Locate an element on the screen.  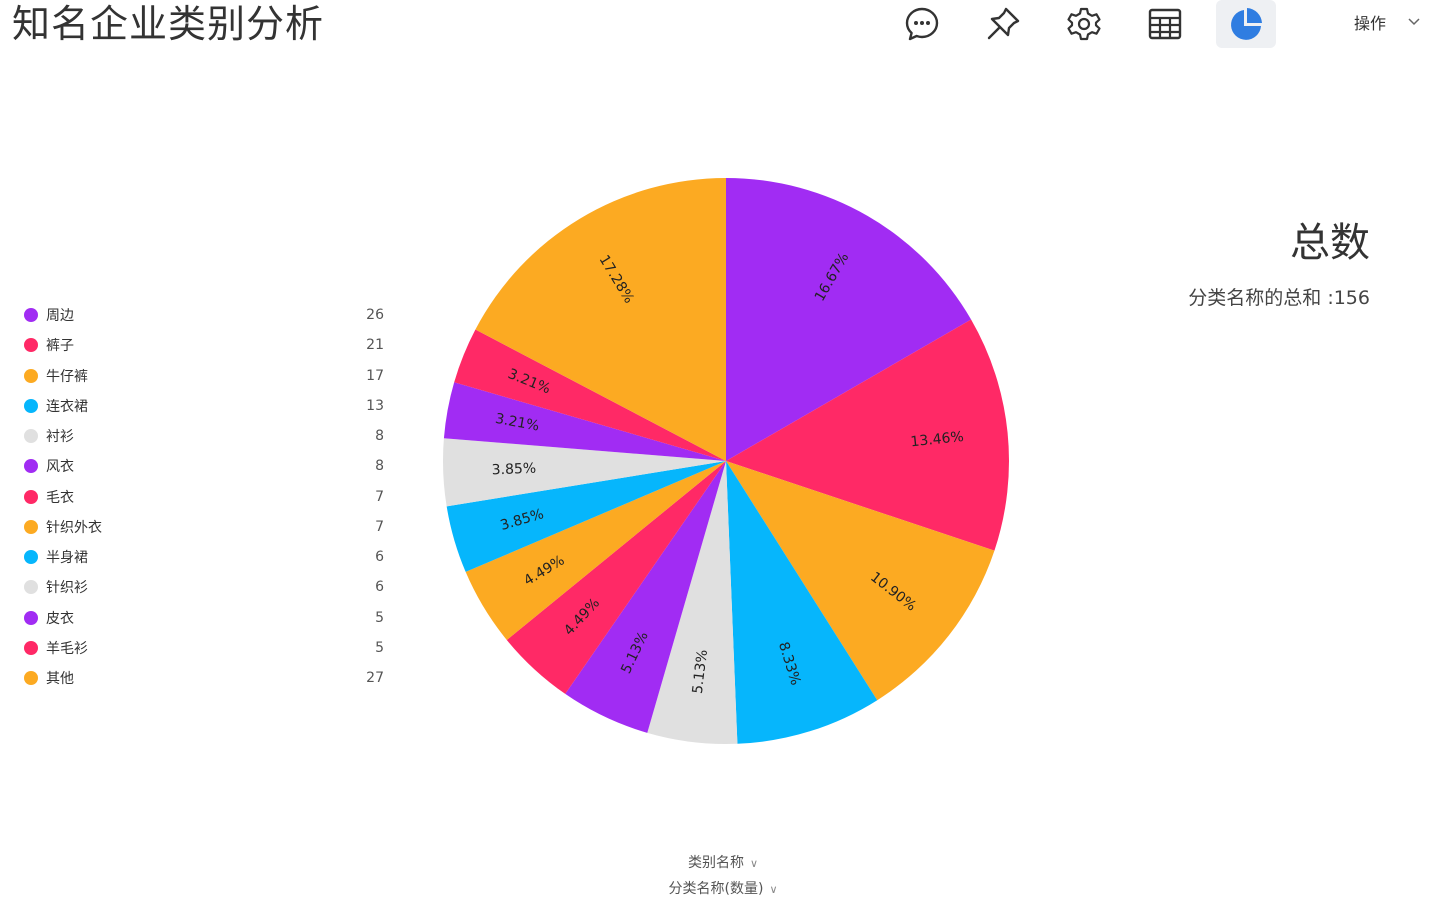
summary-title: 总数 is located at coordinates (1330, 243).